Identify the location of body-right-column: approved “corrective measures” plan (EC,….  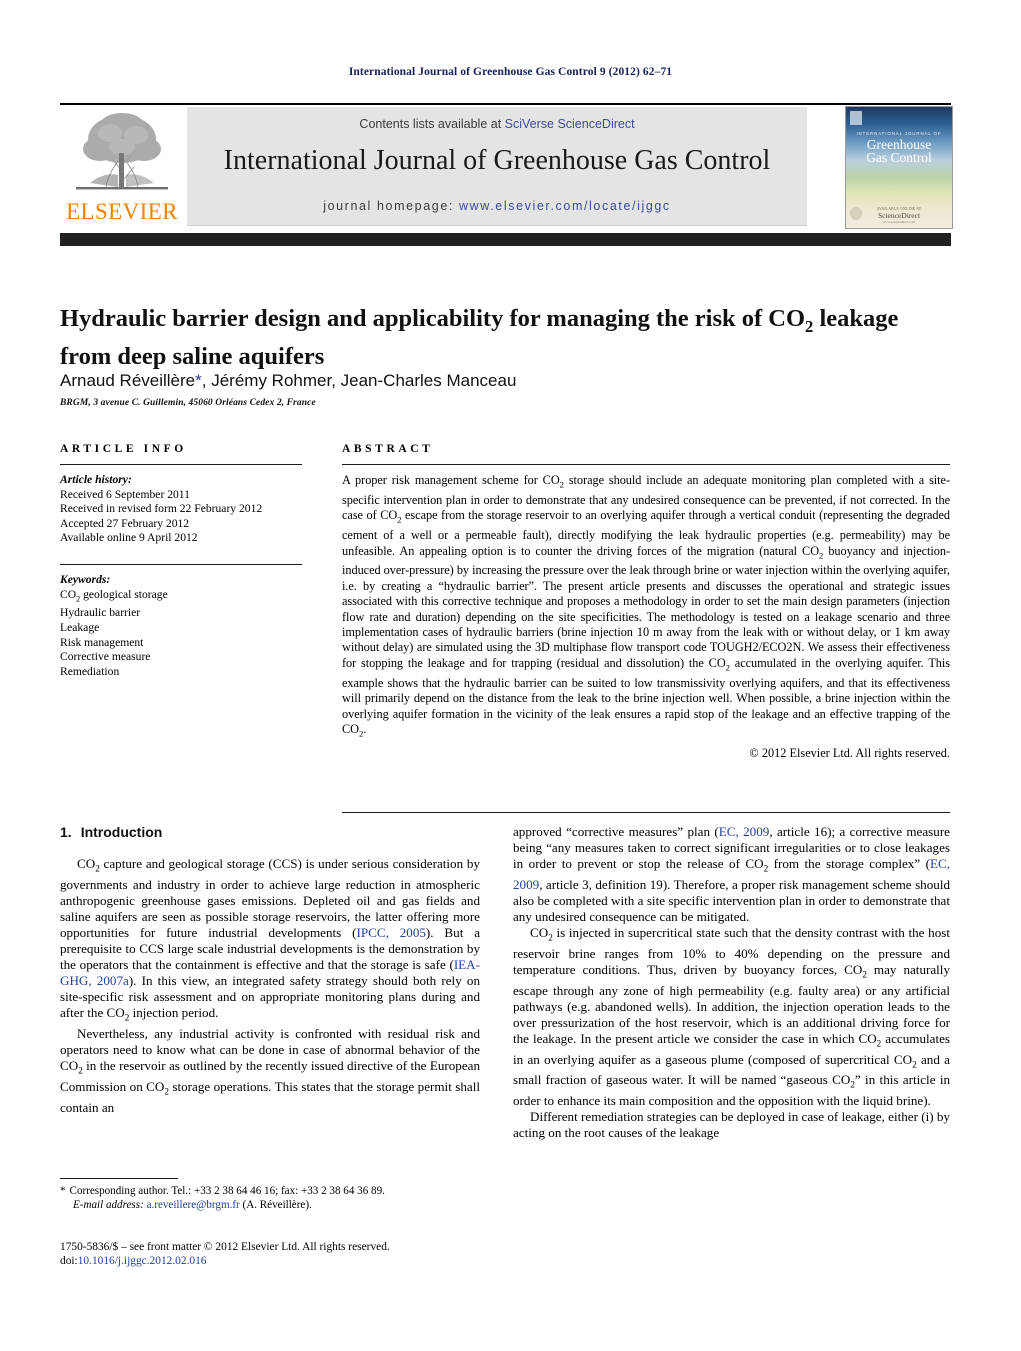
(731, 982).